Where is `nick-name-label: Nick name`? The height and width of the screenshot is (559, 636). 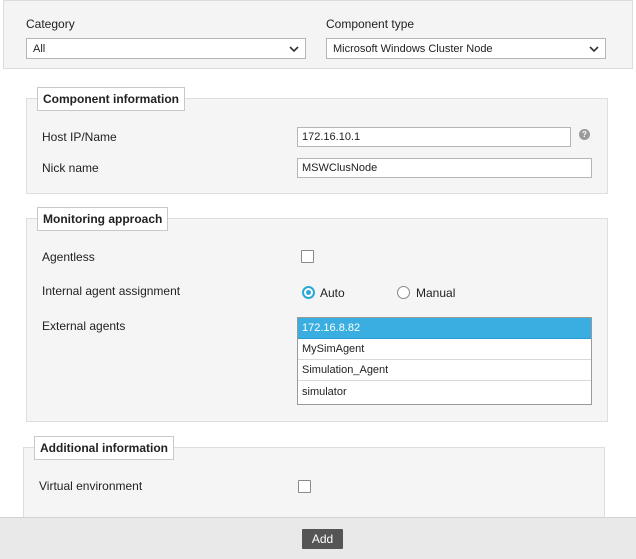 nick-name-label: Nick name is located at coordinates (70, 168).